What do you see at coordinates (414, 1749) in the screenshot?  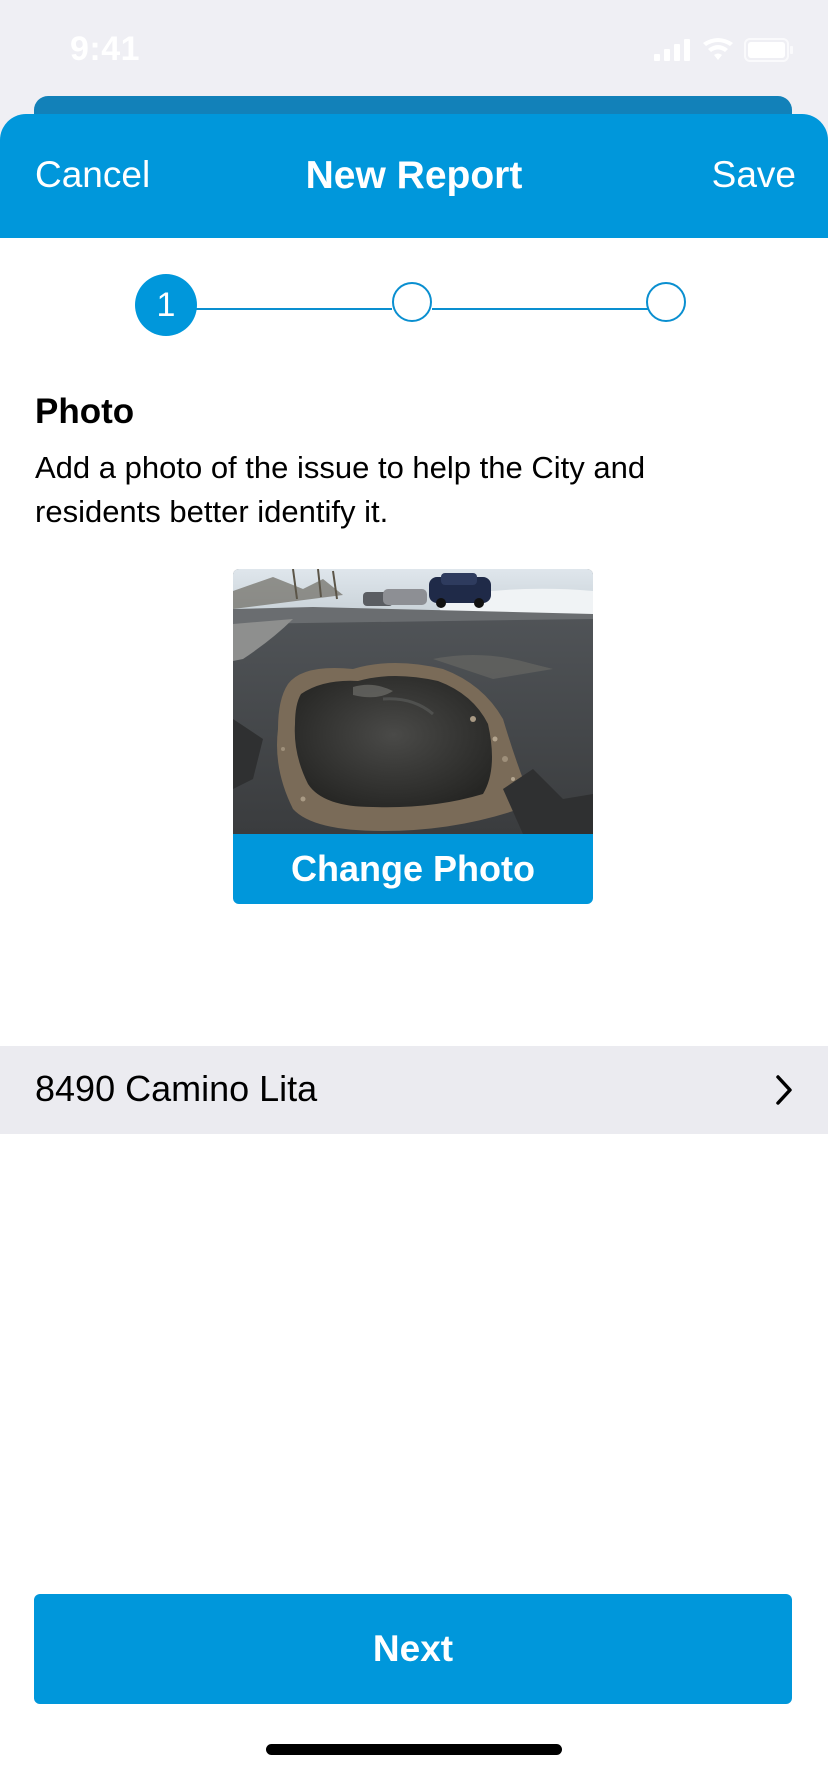 I see `home-indicator` at bounding box center [414, 1749].